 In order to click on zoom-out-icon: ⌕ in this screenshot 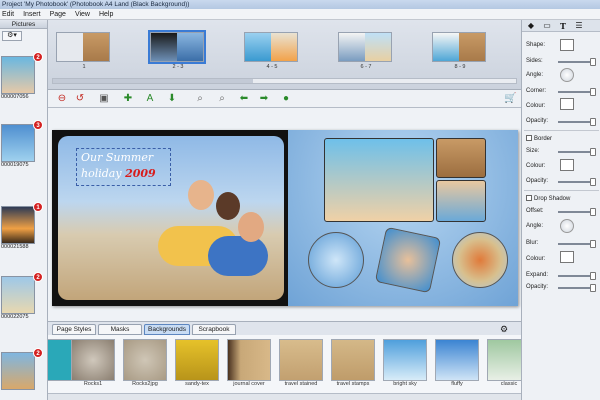, I will do `click(222, 99)`.